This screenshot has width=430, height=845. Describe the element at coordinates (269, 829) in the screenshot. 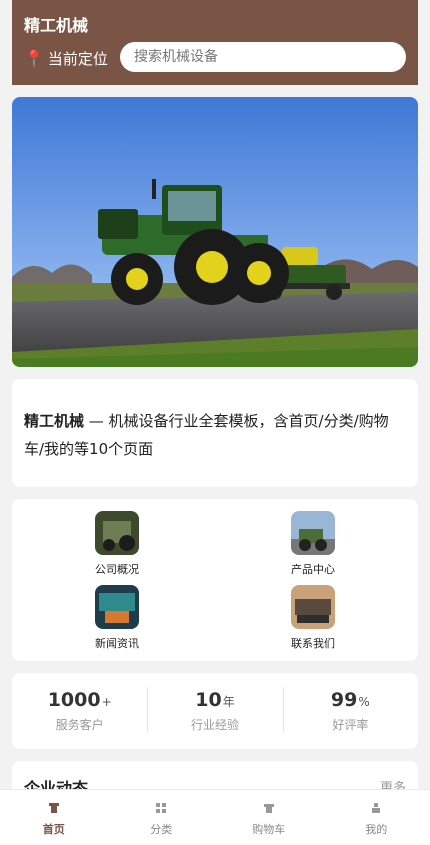

I see `tab-label: 购物车` at that location.